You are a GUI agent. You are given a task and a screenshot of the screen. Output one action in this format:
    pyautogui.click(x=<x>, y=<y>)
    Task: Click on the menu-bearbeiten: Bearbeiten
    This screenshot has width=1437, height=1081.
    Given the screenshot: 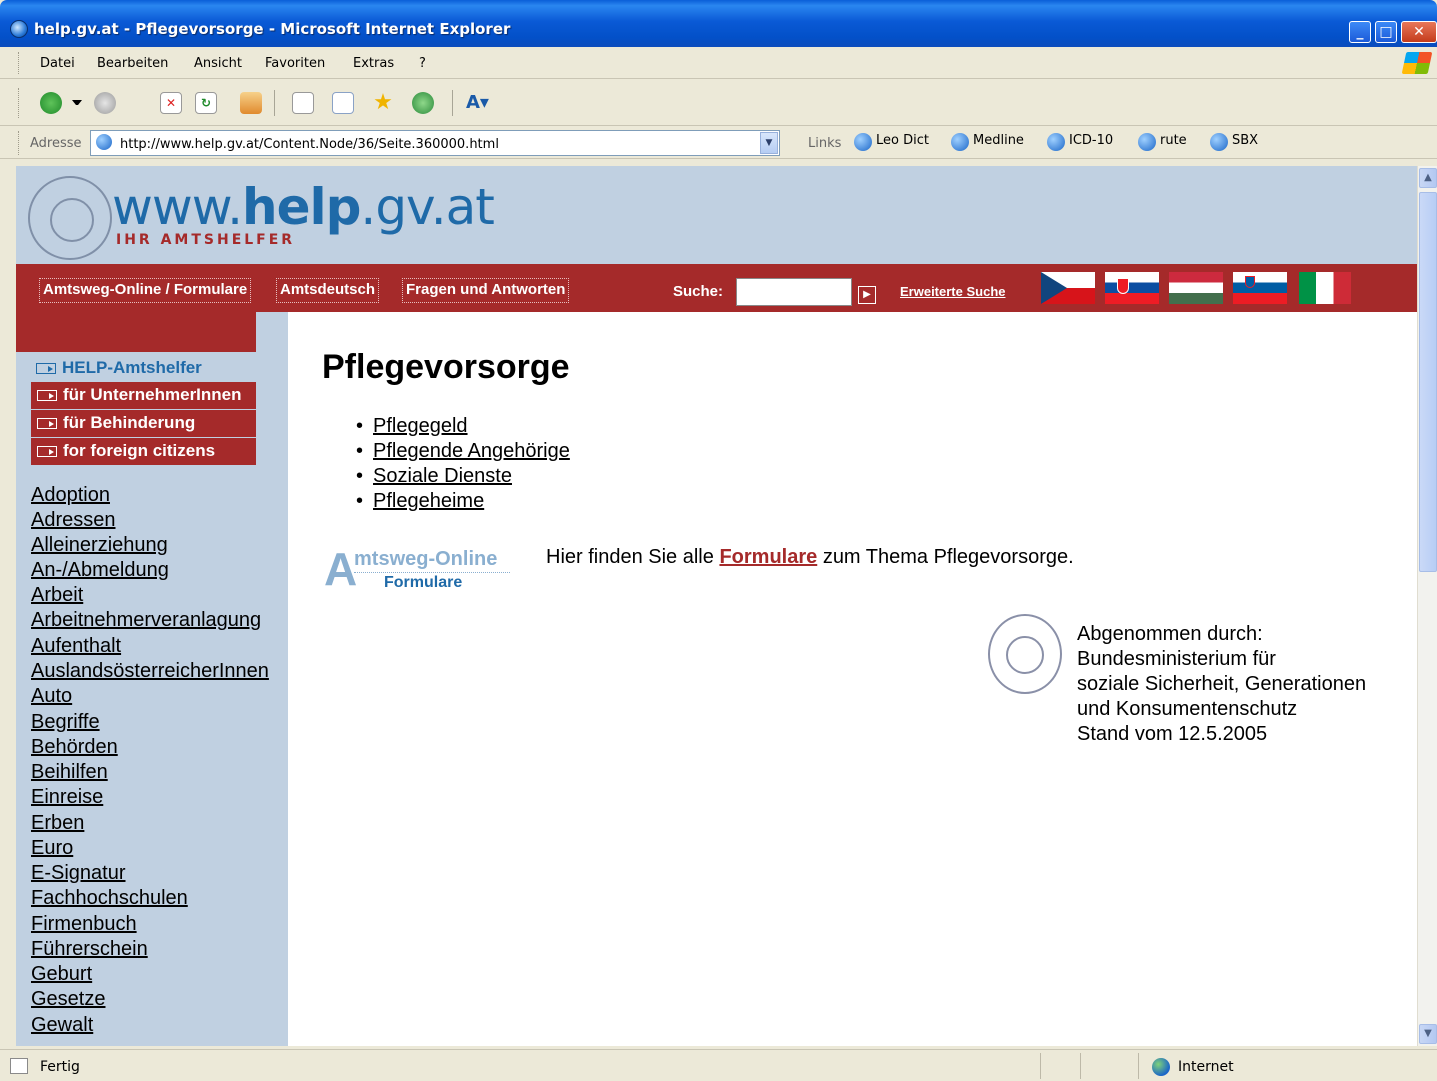 What is the action you would take?
    pyautogui.click(x=132, y=63)
    